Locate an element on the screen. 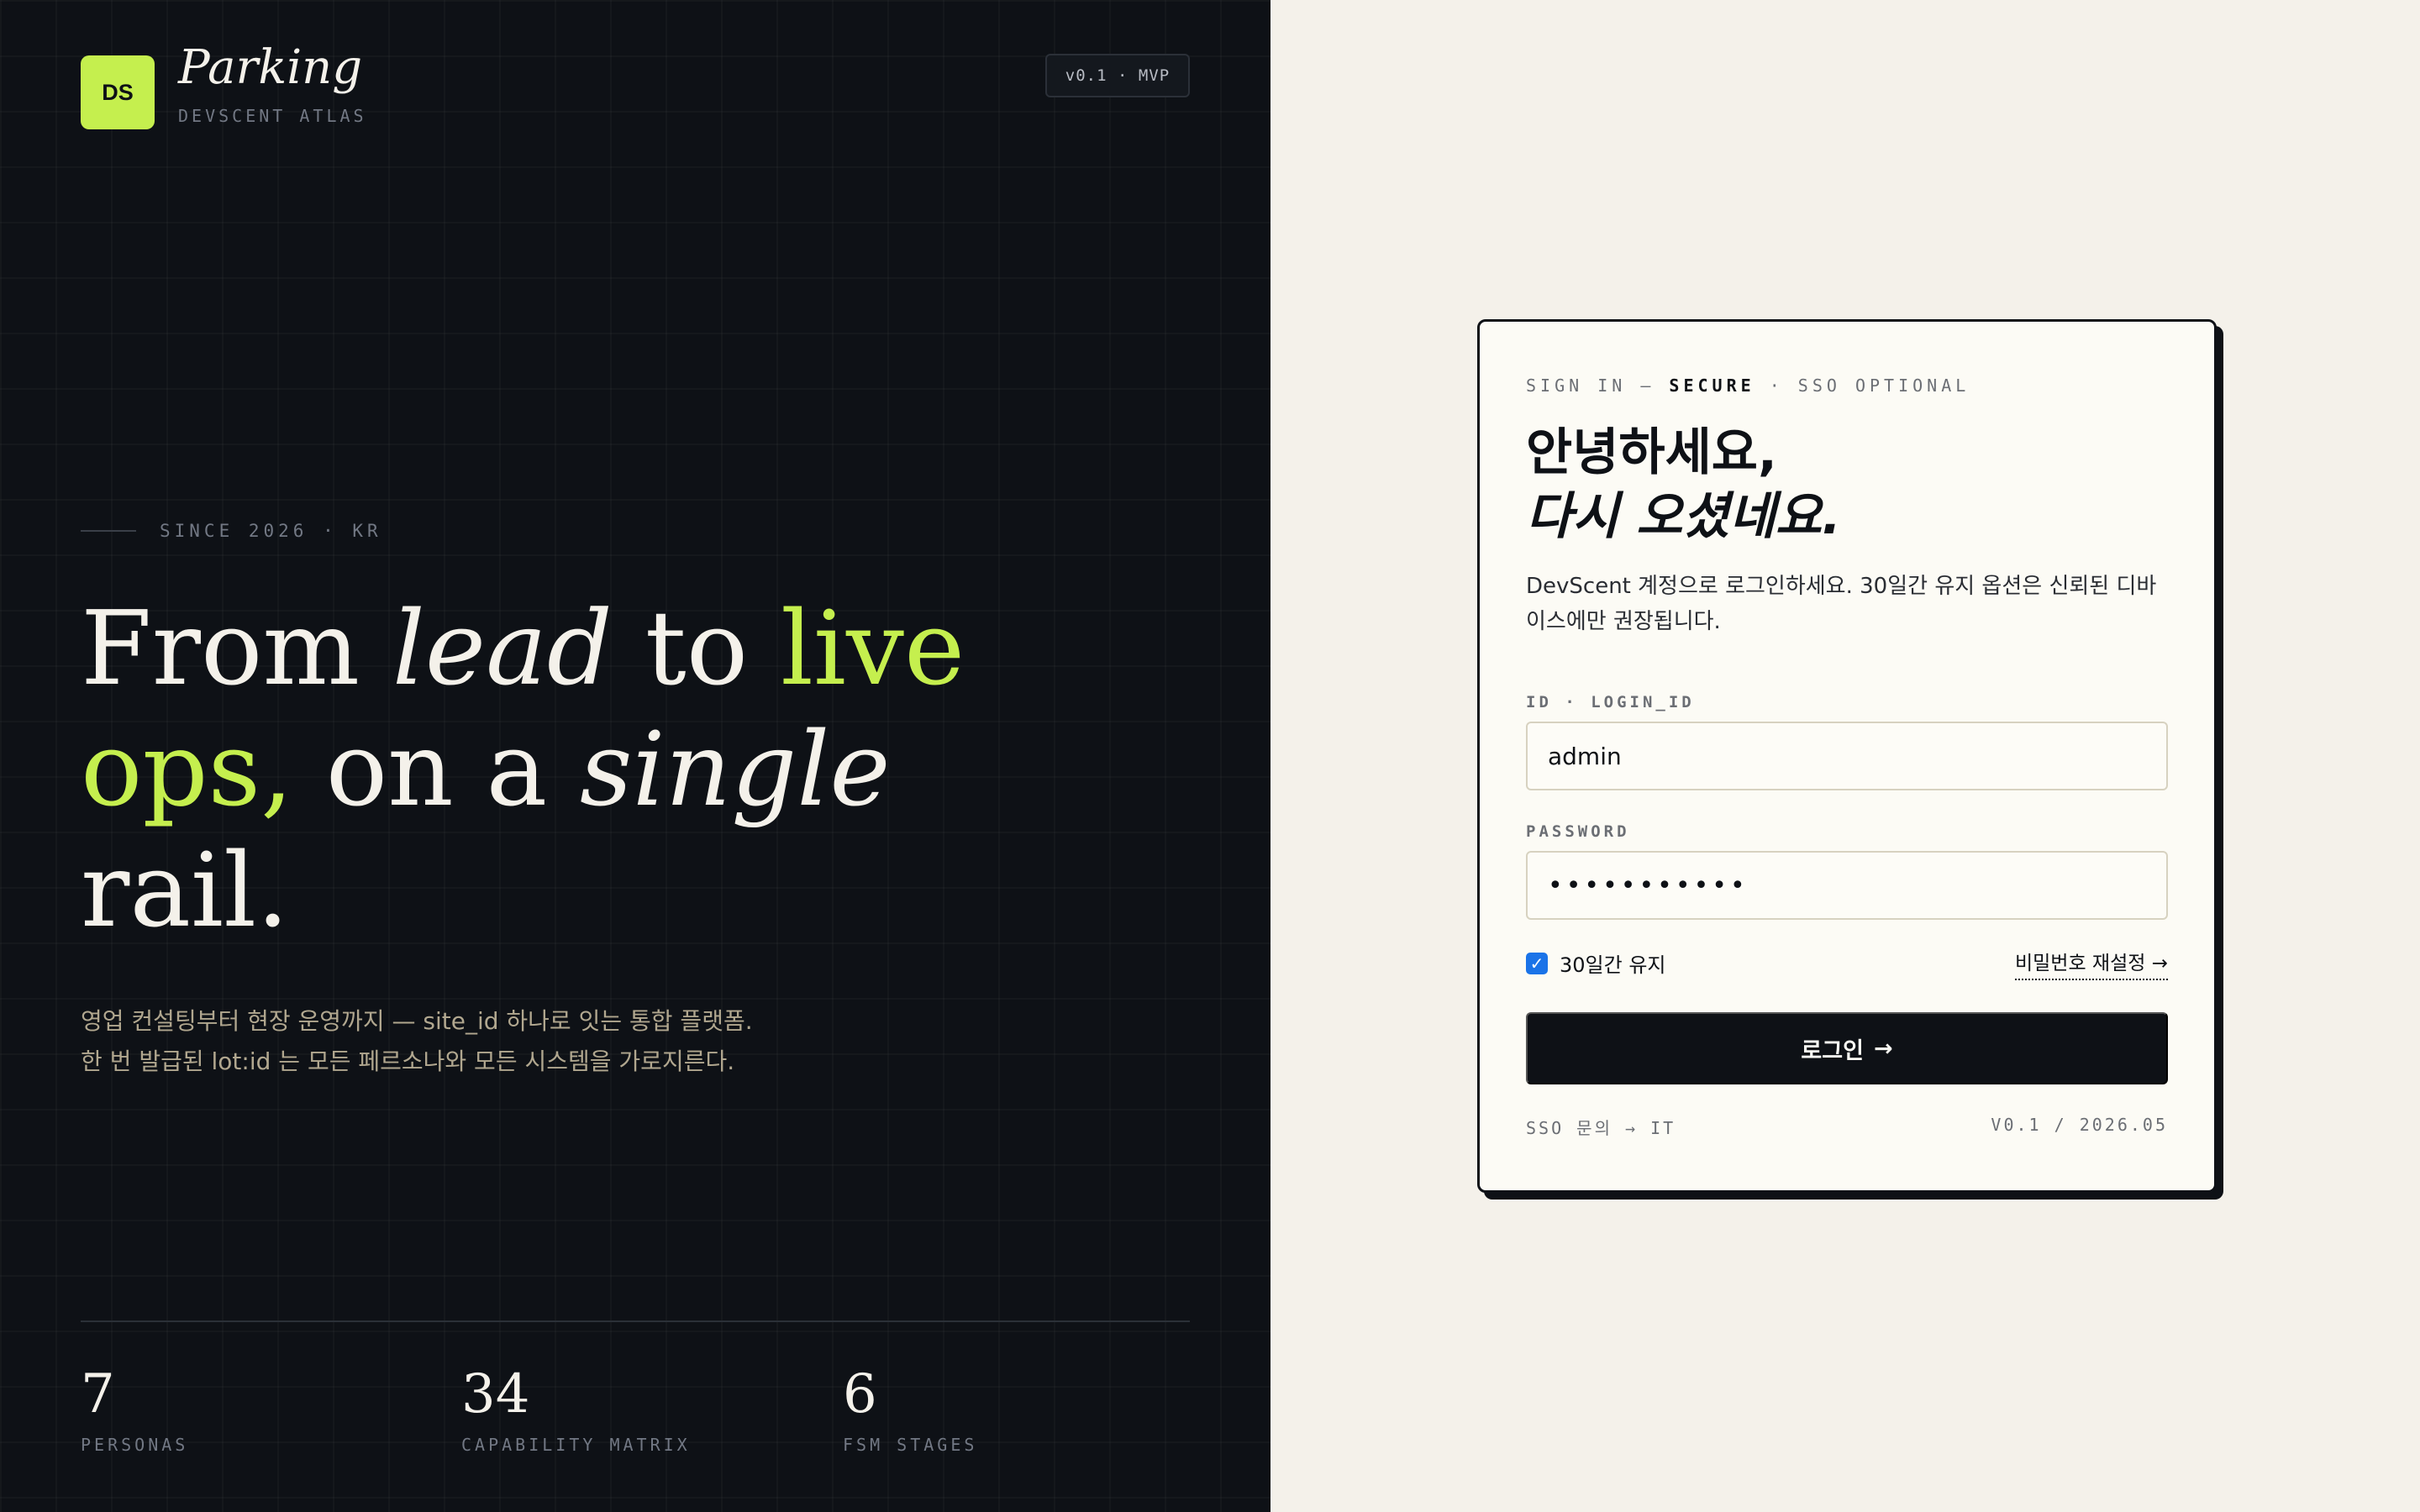  remember-label: 30일간 유지 is located at coordinates (1613, 965).